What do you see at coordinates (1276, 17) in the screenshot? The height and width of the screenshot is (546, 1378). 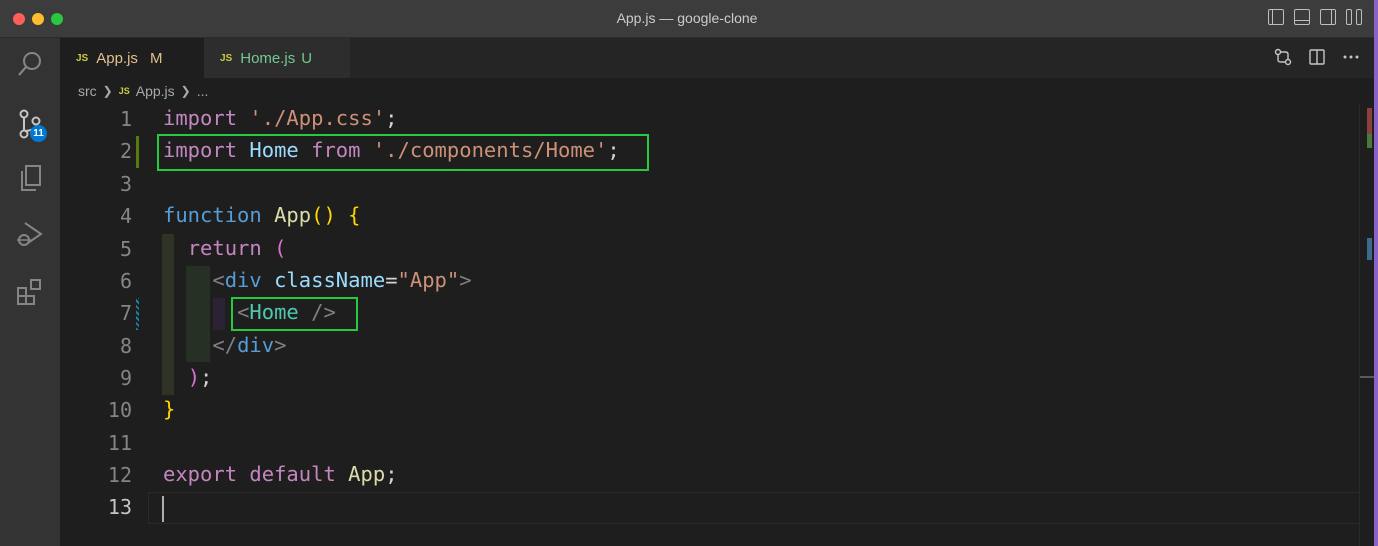 I see `toggle-primary-sidebar-icon` at bounding box center [1276, 17].